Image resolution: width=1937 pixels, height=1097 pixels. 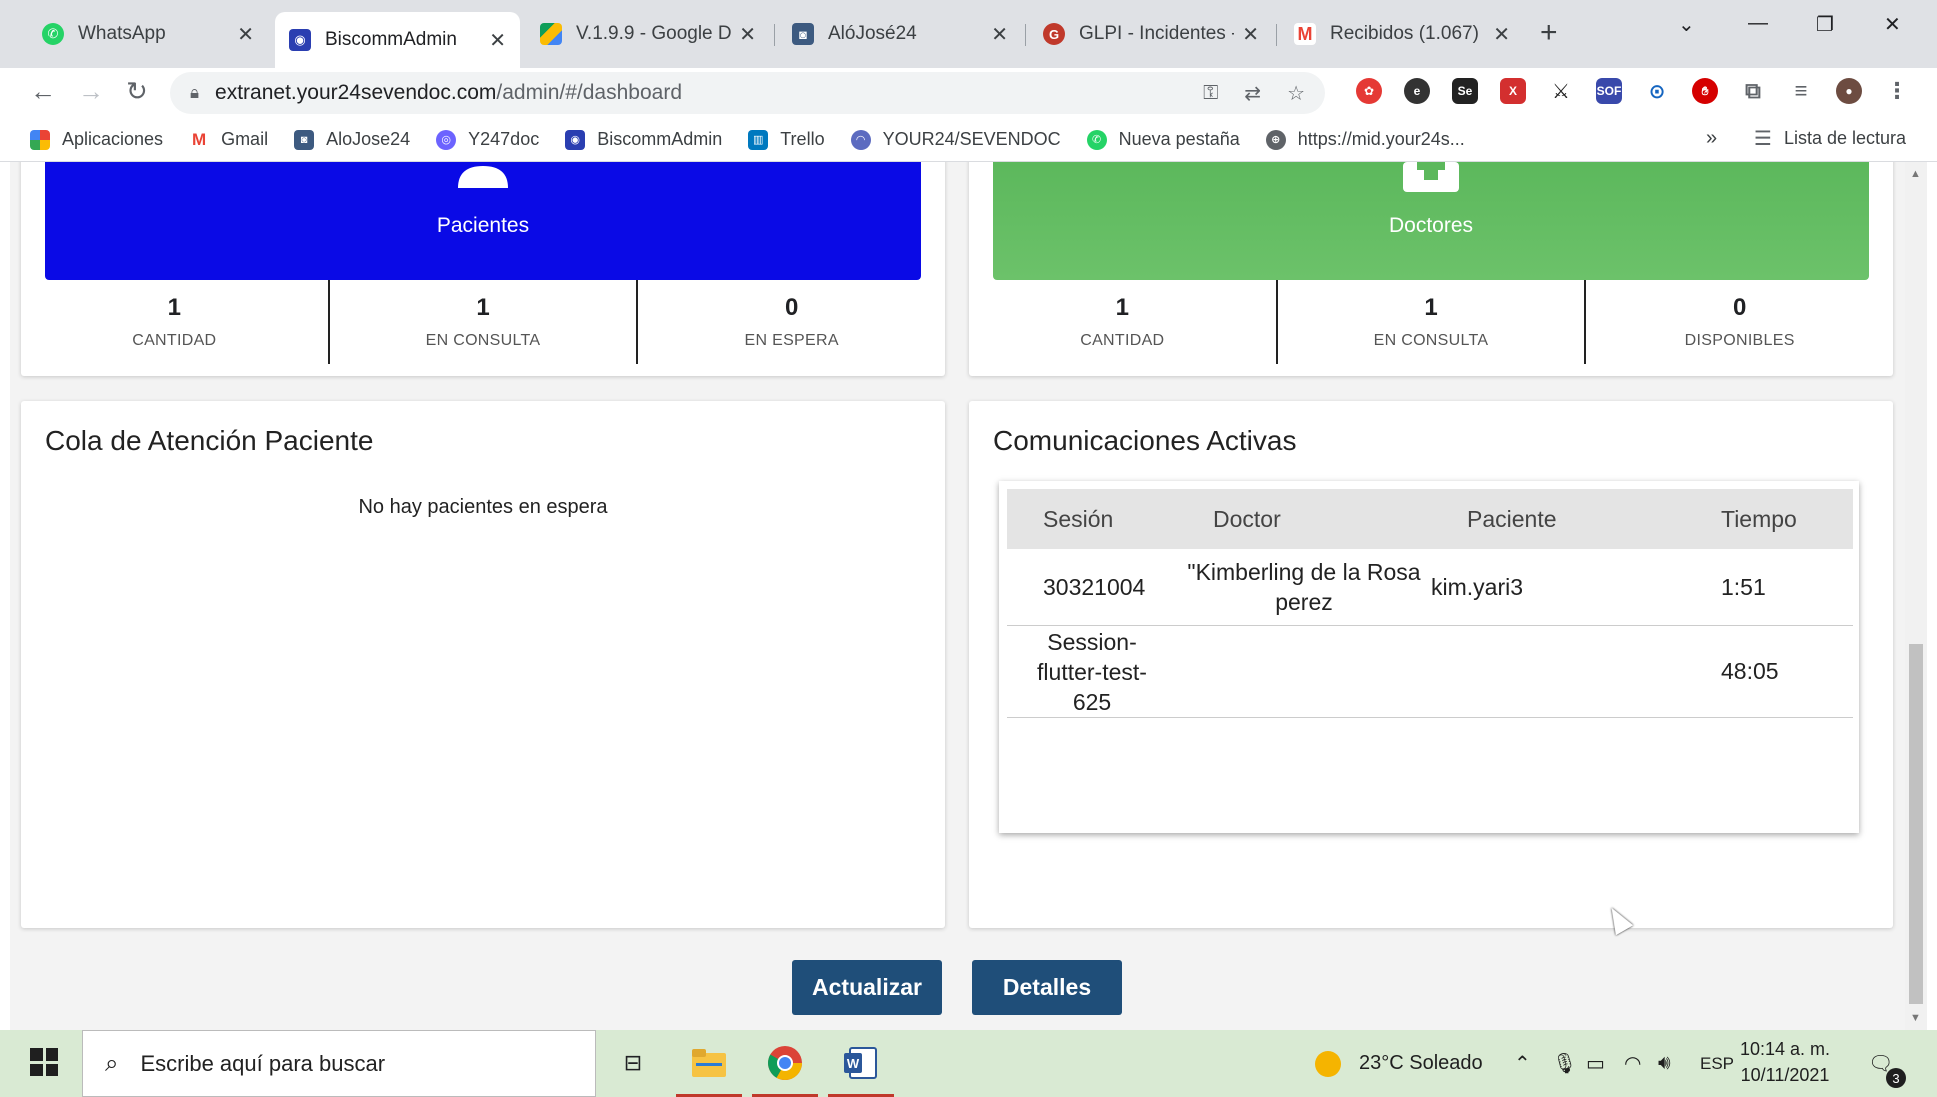 I want to click on page-scrollbar: ▲ ▼, so click(x=1916, y=596).